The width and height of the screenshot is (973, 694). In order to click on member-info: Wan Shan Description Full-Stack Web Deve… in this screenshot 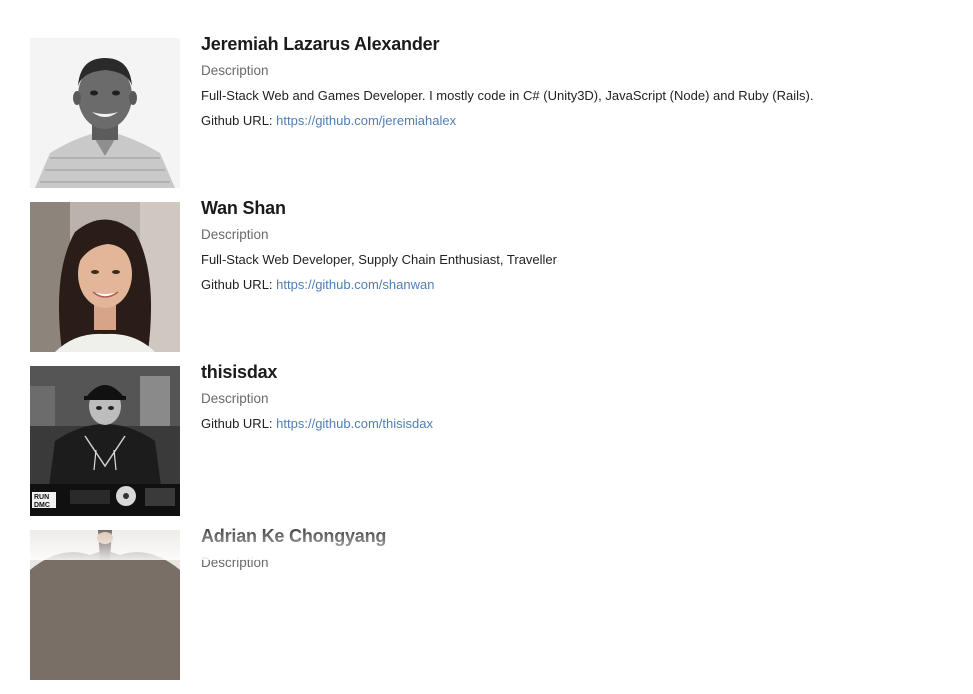, I will do `click(580, 247)`.